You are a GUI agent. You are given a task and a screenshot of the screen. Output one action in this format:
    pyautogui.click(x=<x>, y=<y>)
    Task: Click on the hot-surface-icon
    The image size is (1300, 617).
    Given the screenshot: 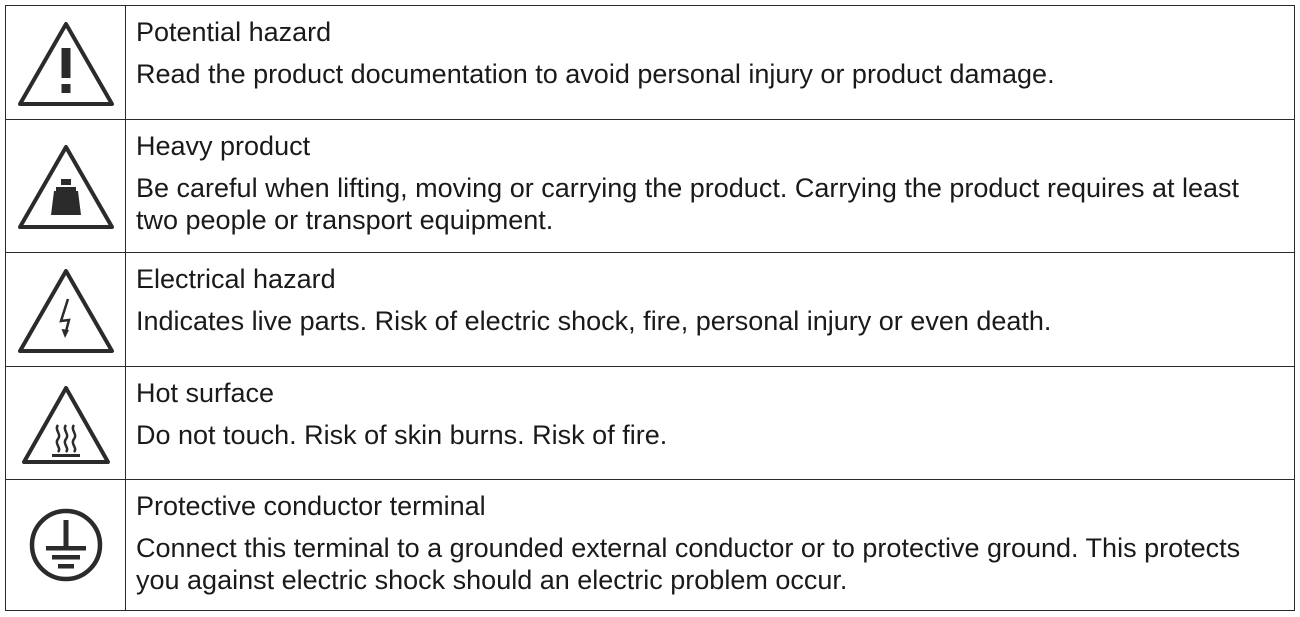 What is the action you would take?
    pyautogui.click(x=65, y=425)
    